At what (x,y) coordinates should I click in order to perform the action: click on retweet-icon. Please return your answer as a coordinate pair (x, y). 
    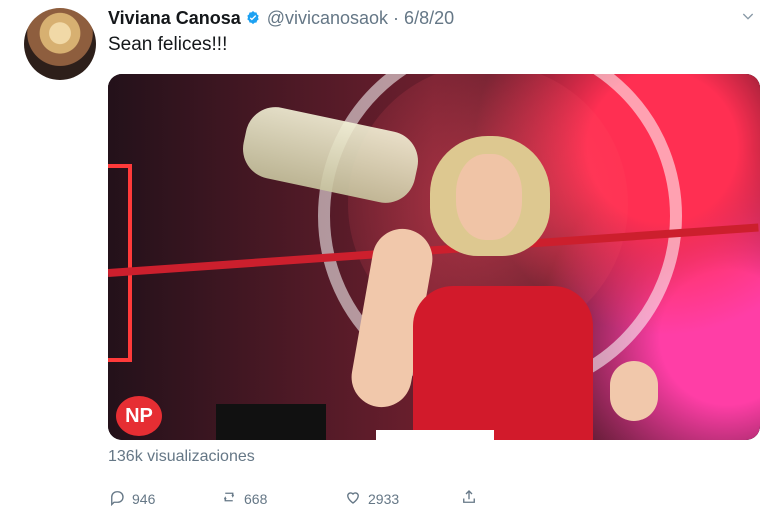
    Looking at the image, I should click on (229, 498).